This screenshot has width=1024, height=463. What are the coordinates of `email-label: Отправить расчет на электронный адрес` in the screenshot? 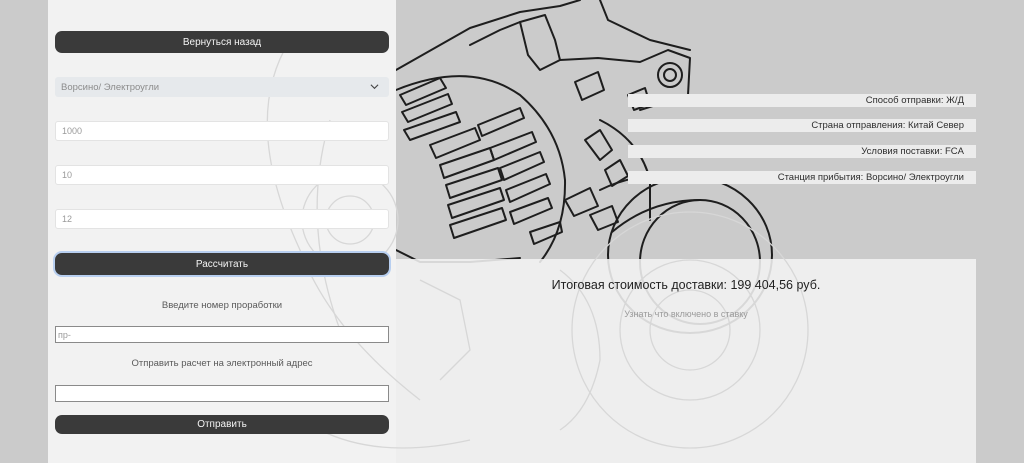 It's located at (222, 363).